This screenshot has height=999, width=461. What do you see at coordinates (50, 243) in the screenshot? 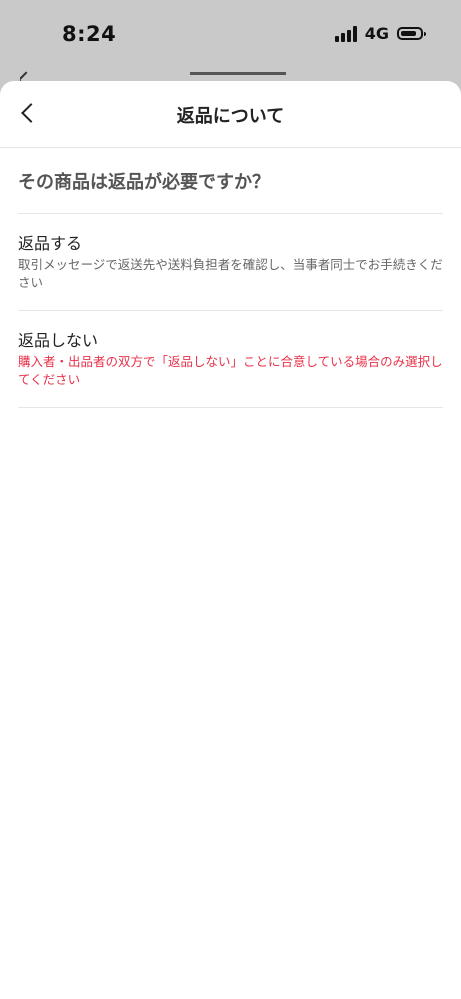
I see `option-title: 返品する` at bounding box center [50, 243].